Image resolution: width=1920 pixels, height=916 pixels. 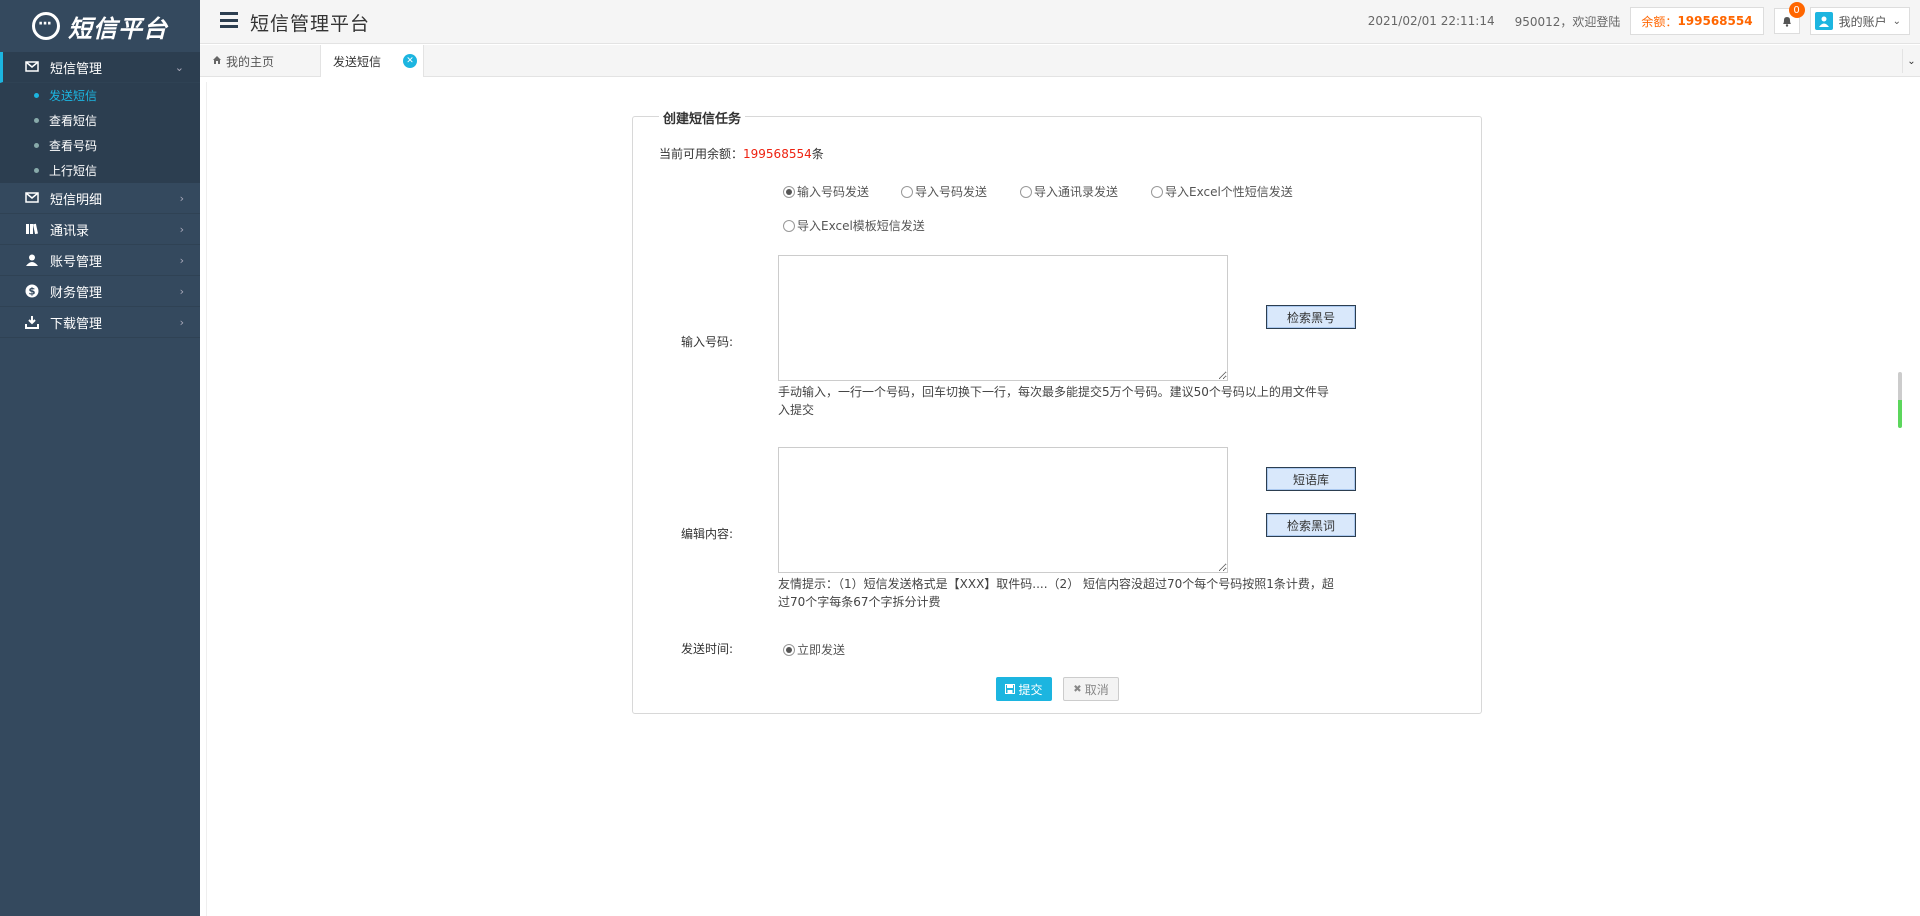 I want to click on page-title: 短信管理平台, so click(x=310, y=24).